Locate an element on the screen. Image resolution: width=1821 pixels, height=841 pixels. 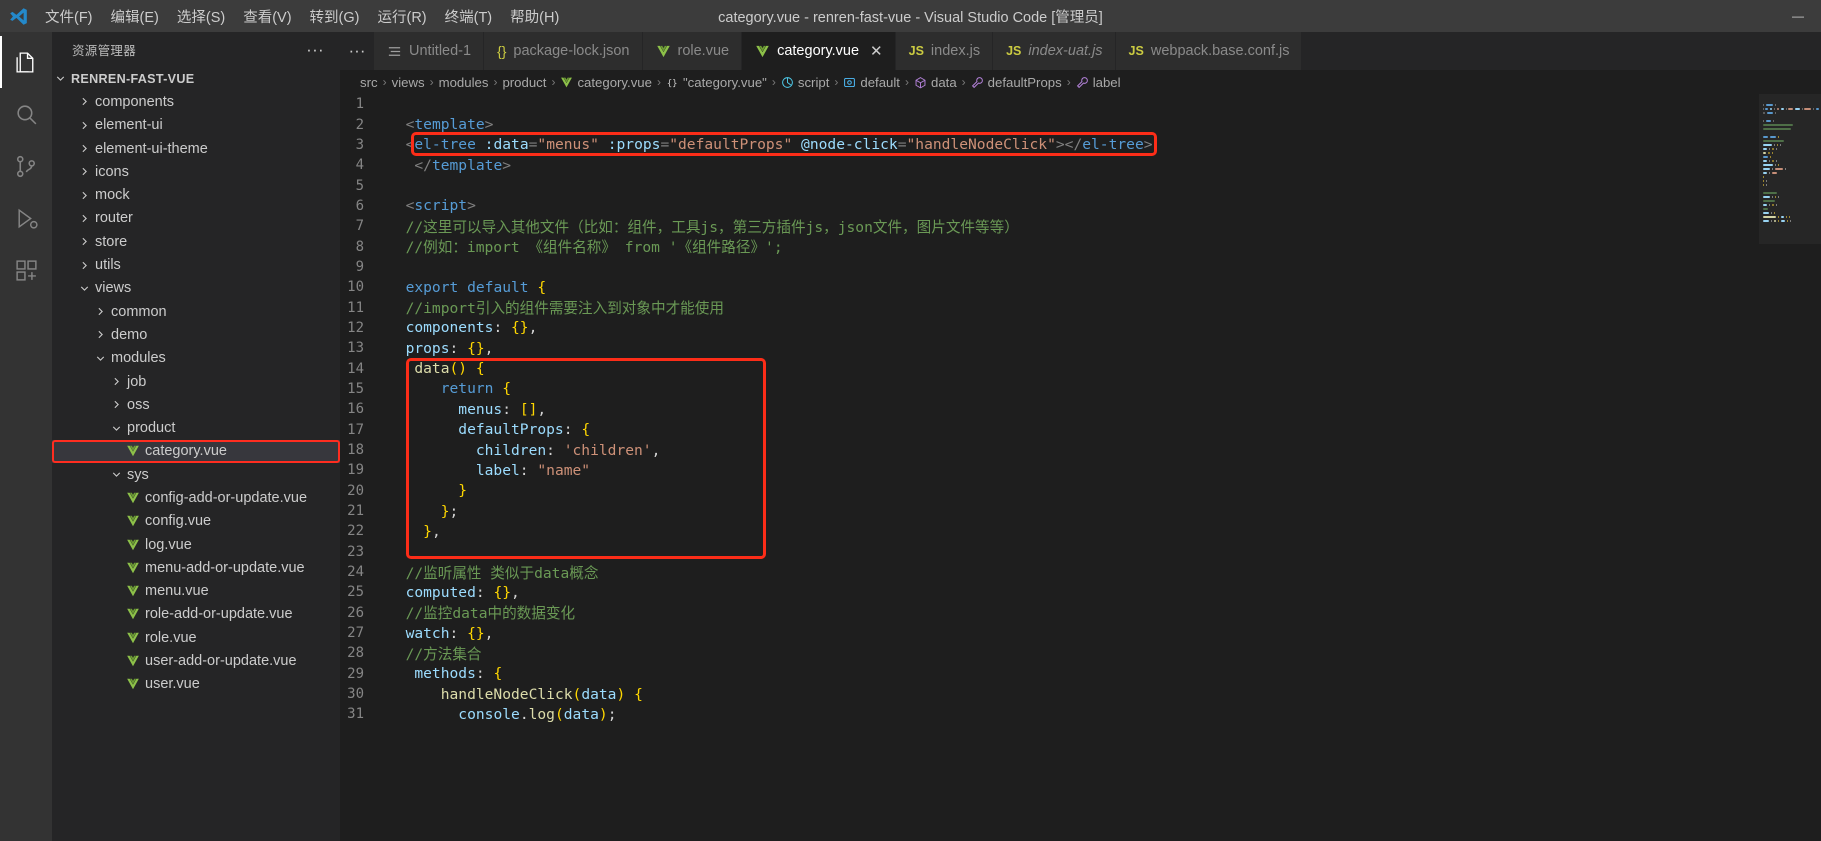
tree-item-log-vue: log.vue is located at coordinates (196, 544).